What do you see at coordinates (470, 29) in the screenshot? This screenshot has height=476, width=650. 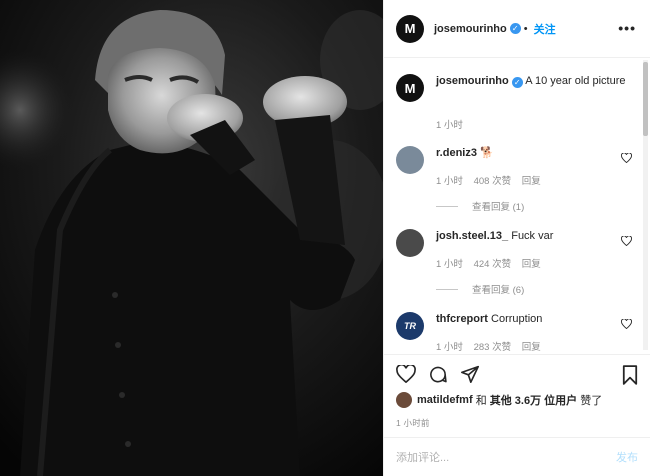 I see `header-username: josemourinho` at bounding box center [470, 29].